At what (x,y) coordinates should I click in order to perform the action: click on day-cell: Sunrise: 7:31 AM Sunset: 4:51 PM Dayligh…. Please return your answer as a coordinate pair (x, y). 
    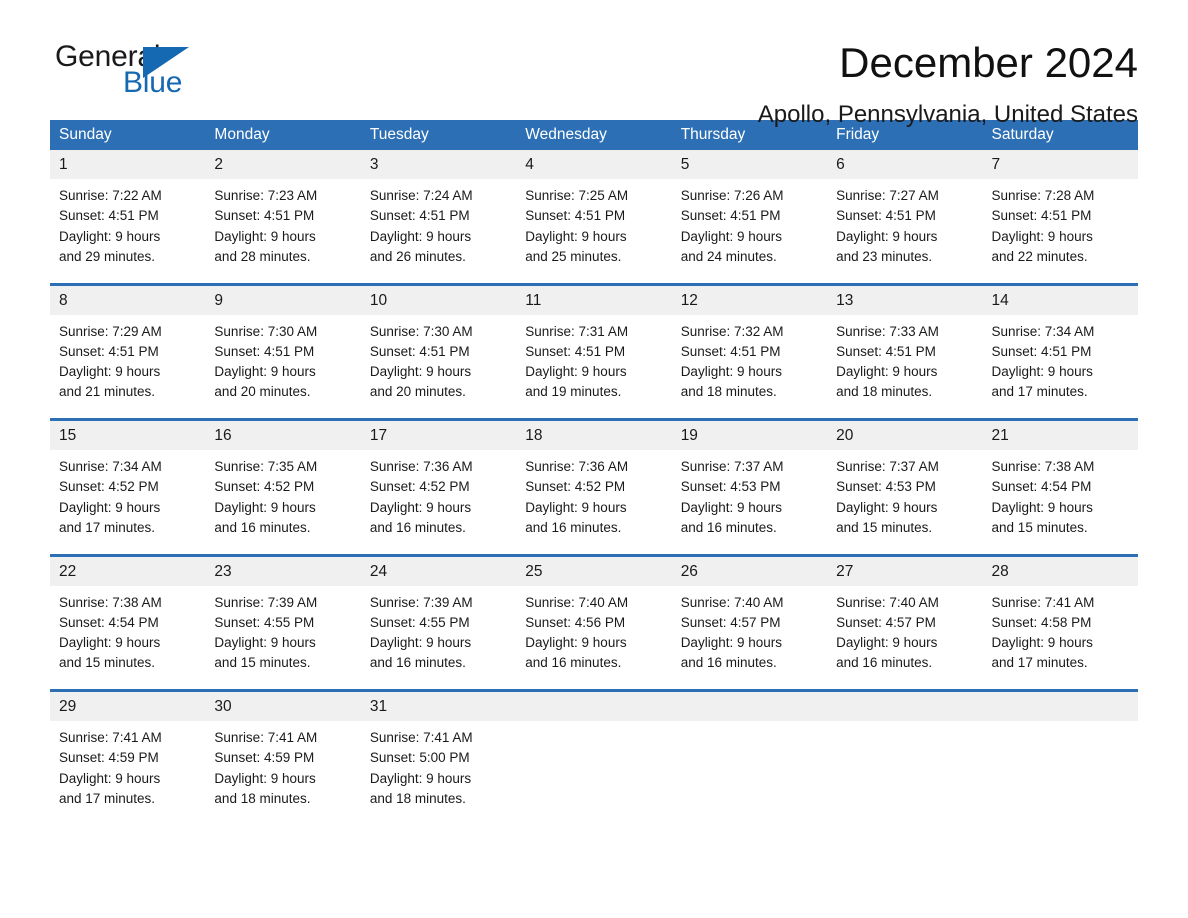
    Looking at the image, I should click on (594, 367).